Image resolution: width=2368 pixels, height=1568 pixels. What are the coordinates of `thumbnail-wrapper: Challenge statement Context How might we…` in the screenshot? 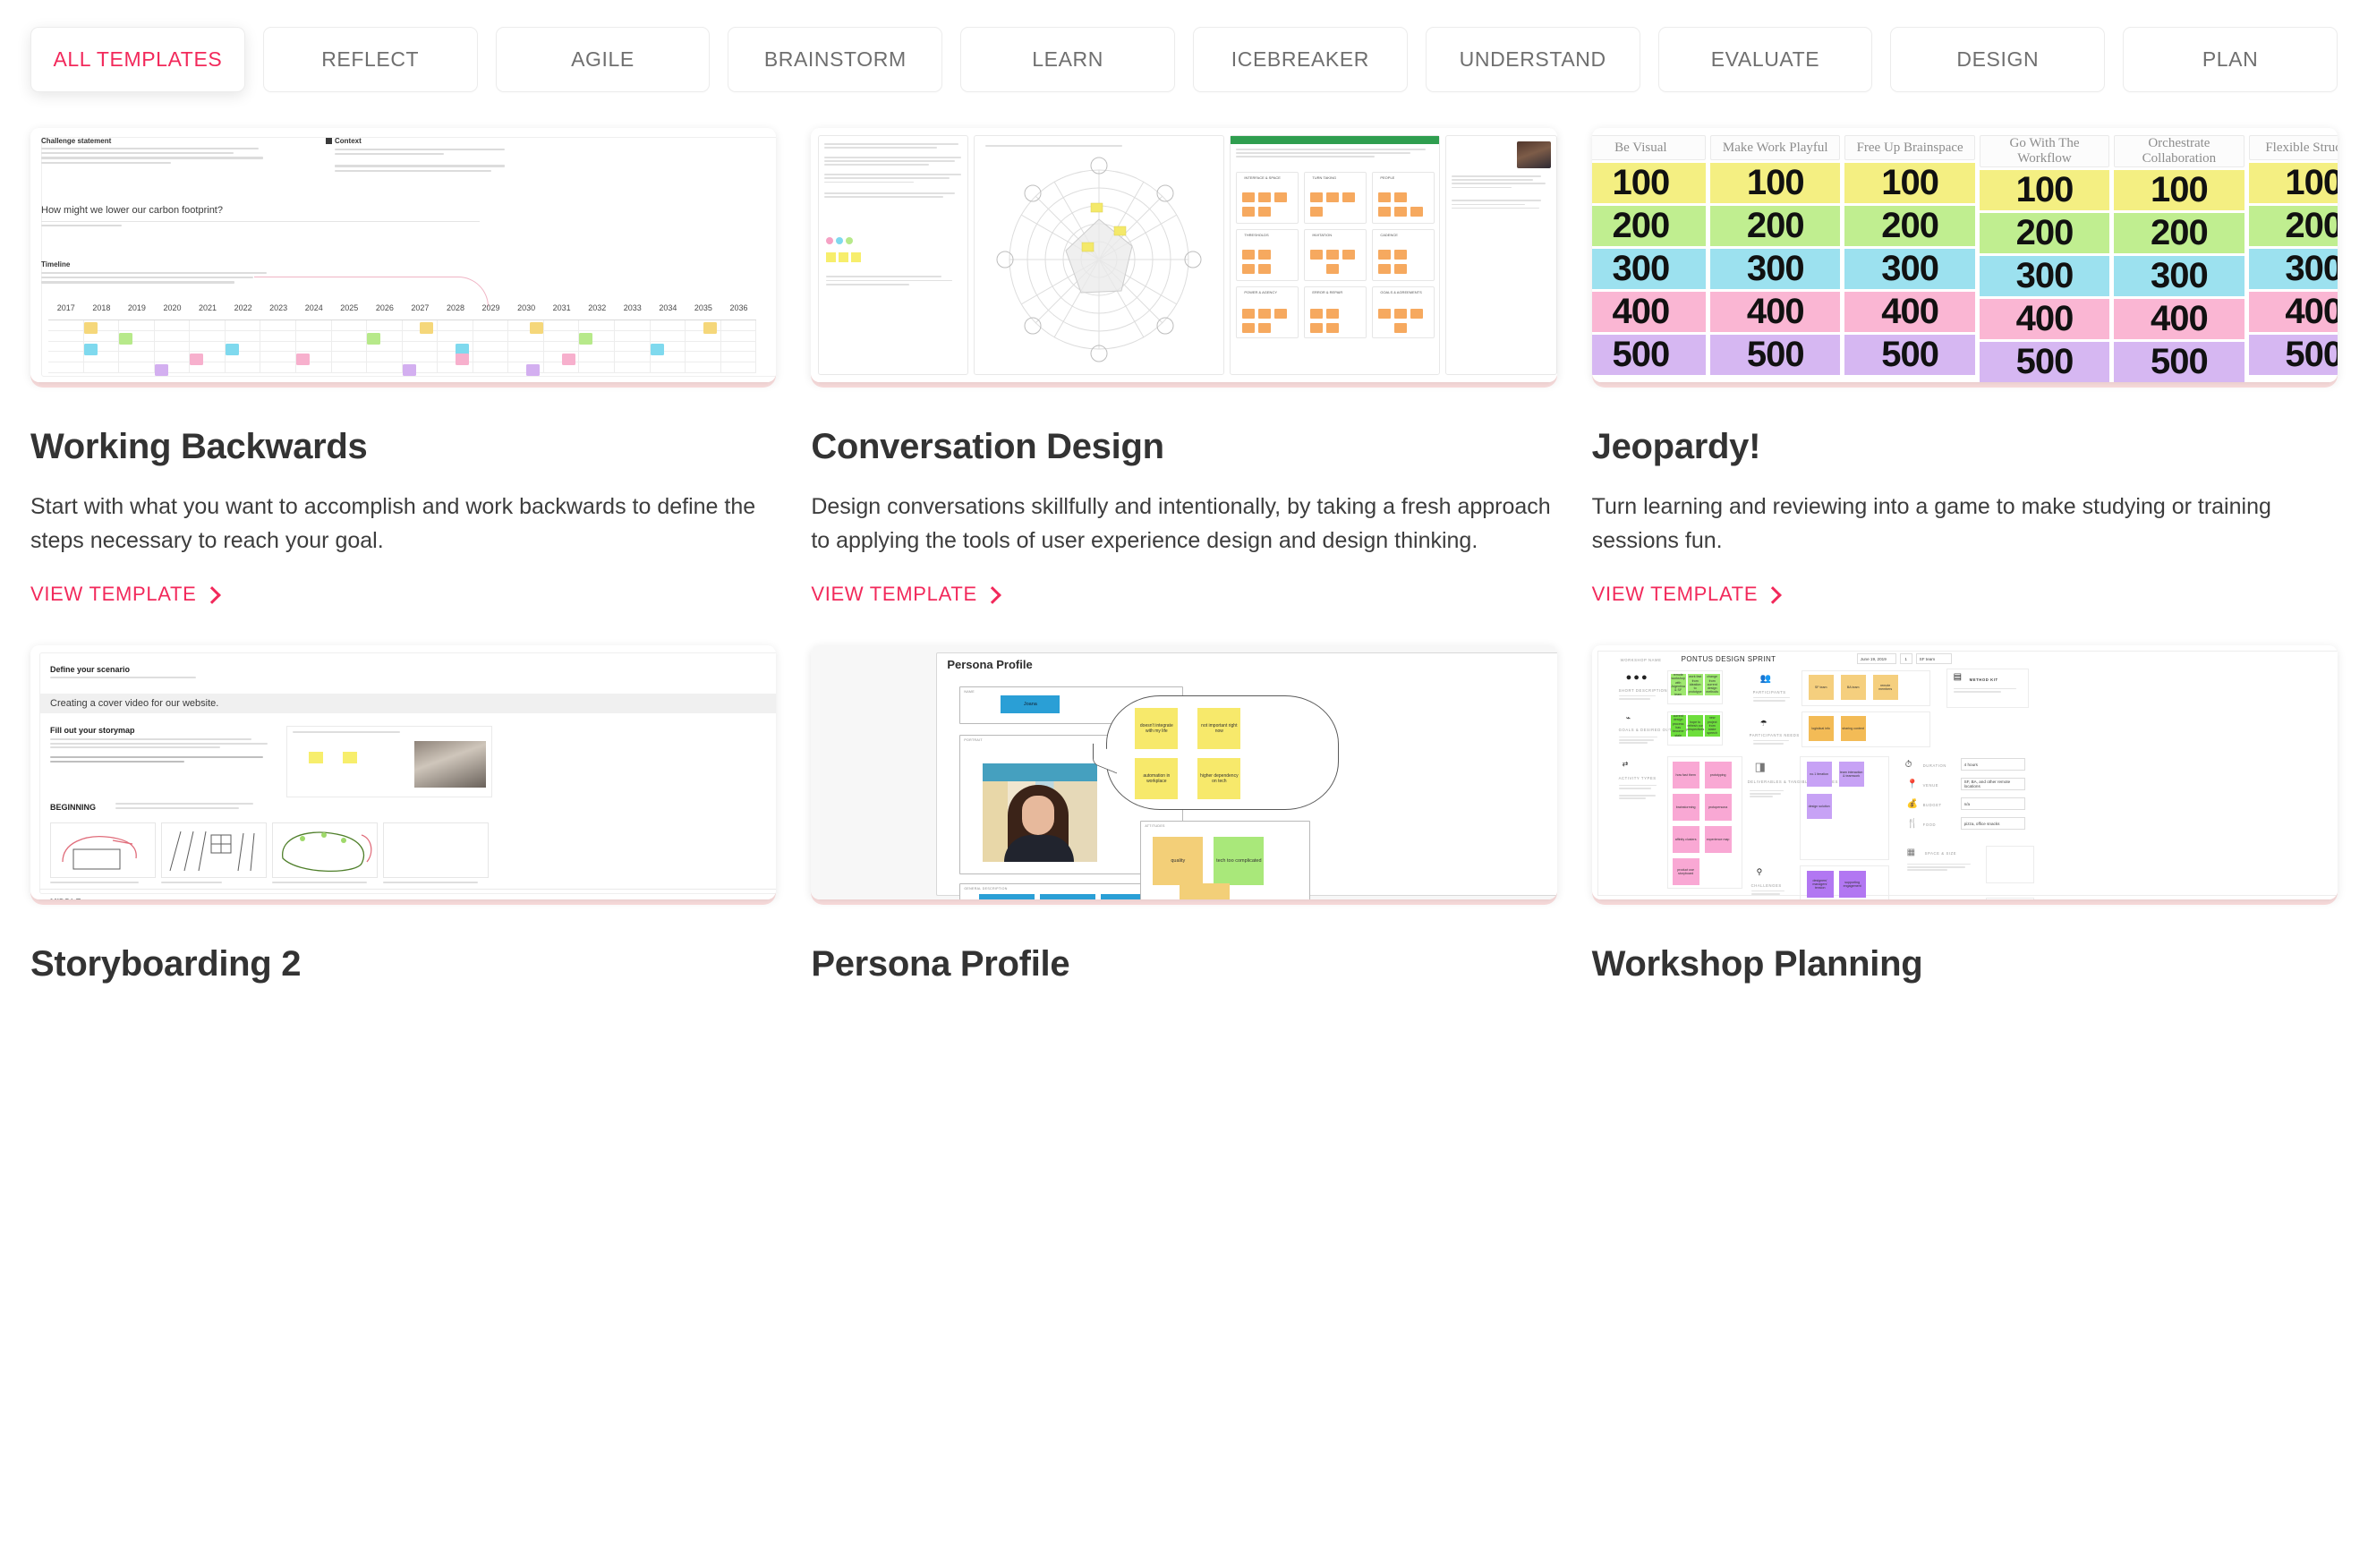 It's located at (403, 262).